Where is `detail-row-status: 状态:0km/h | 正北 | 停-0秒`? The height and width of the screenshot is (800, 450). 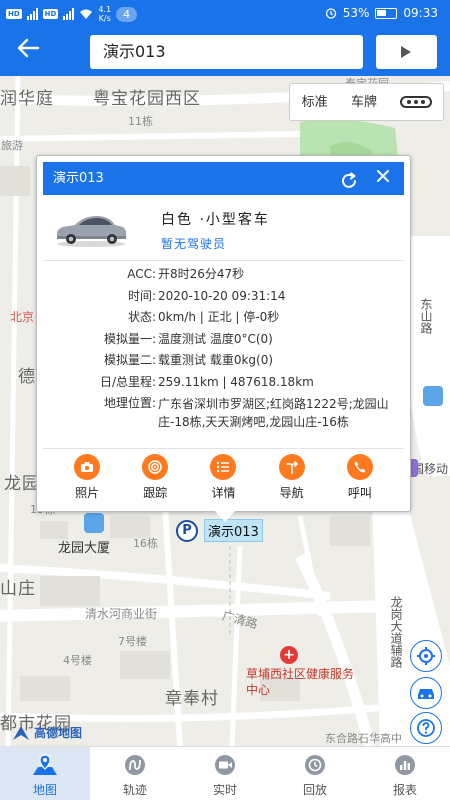 detail-row-status: 状态:0km/h | 正北 | 停-0秒 is located at coordinates (203, 317).